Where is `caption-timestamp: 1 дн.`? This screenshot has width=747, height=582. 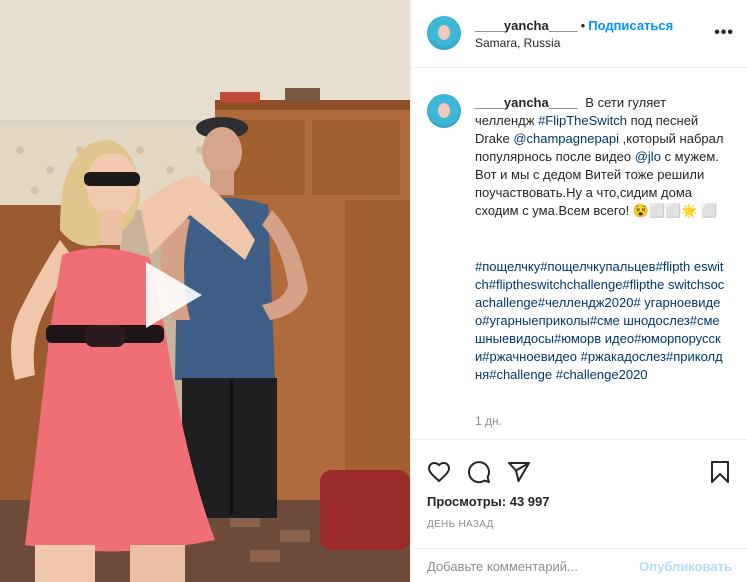
caption-timestamp: 1 дн. is located at coordinates (488, 421).